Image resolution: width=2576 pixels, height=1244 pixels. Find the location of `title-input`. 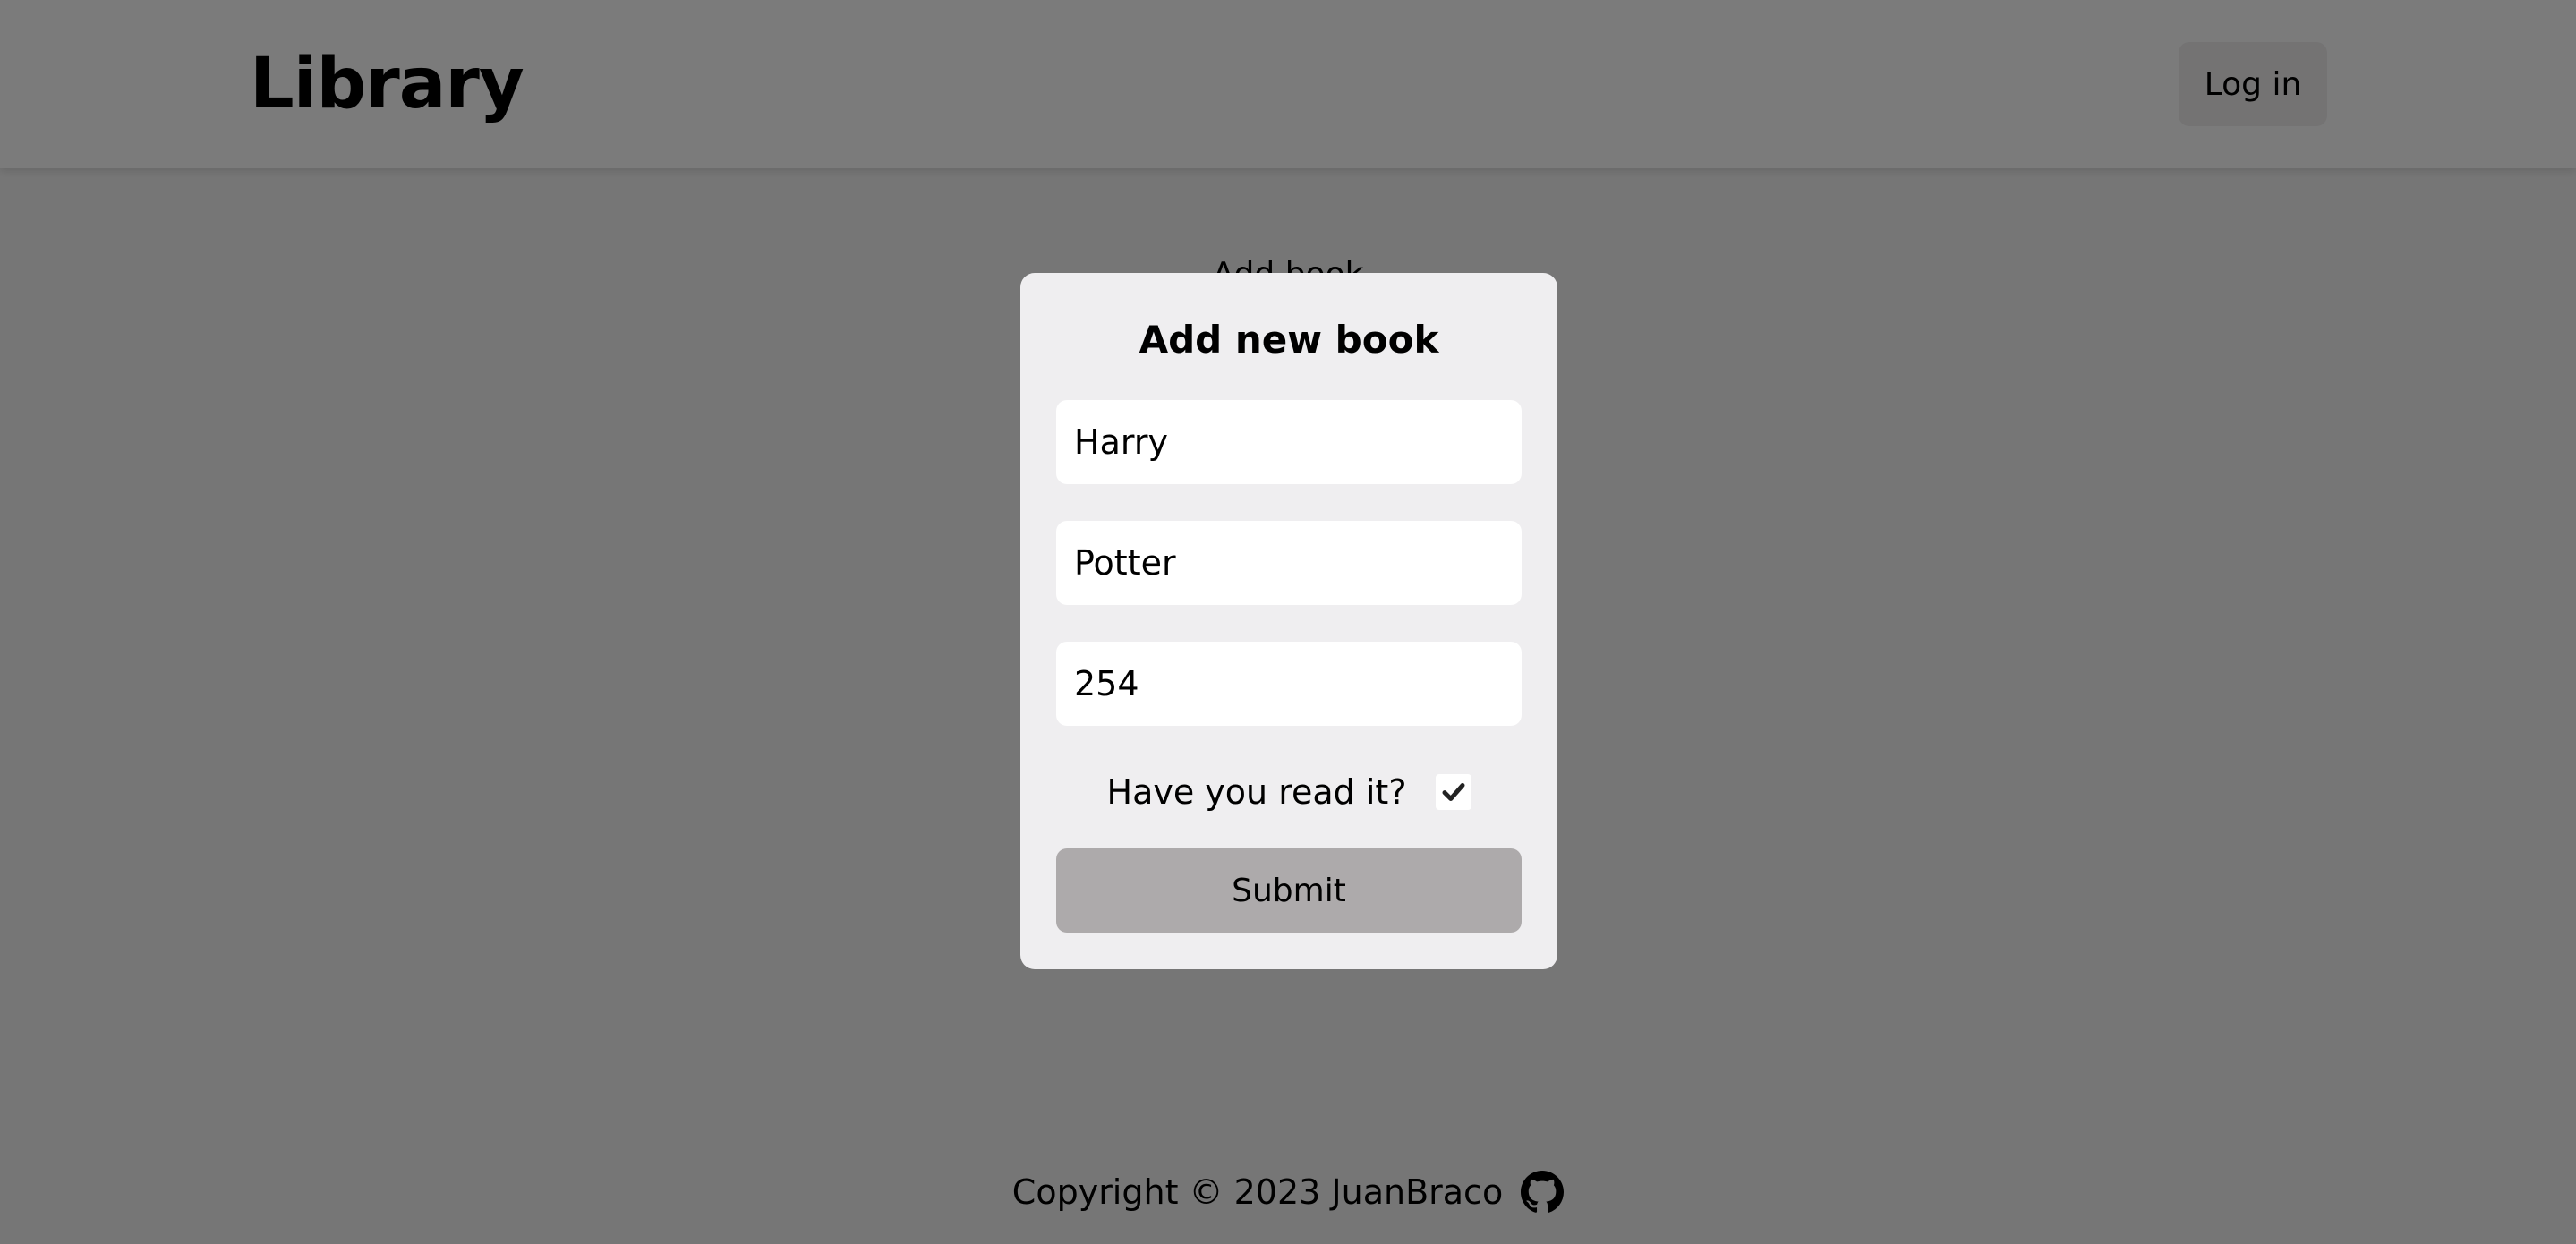

title-input is located at coordinates (1289, 442).